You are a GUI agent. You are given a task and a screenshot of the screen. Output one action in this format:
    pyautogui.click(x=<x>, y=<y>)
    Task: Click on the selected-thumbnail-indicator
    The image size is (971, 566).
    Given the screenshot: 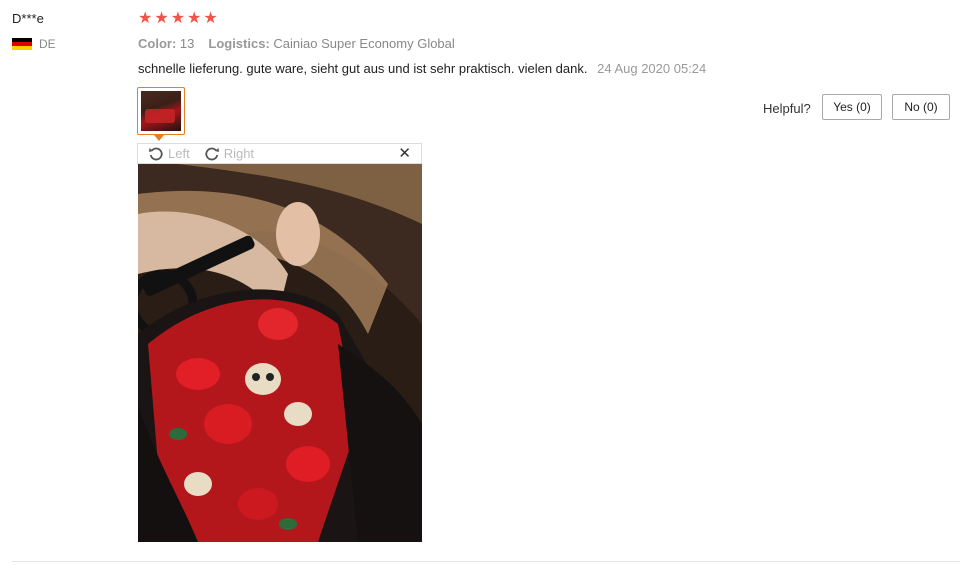 What is the action you would take?
    pyautogui.click(x=159, y=138)
    